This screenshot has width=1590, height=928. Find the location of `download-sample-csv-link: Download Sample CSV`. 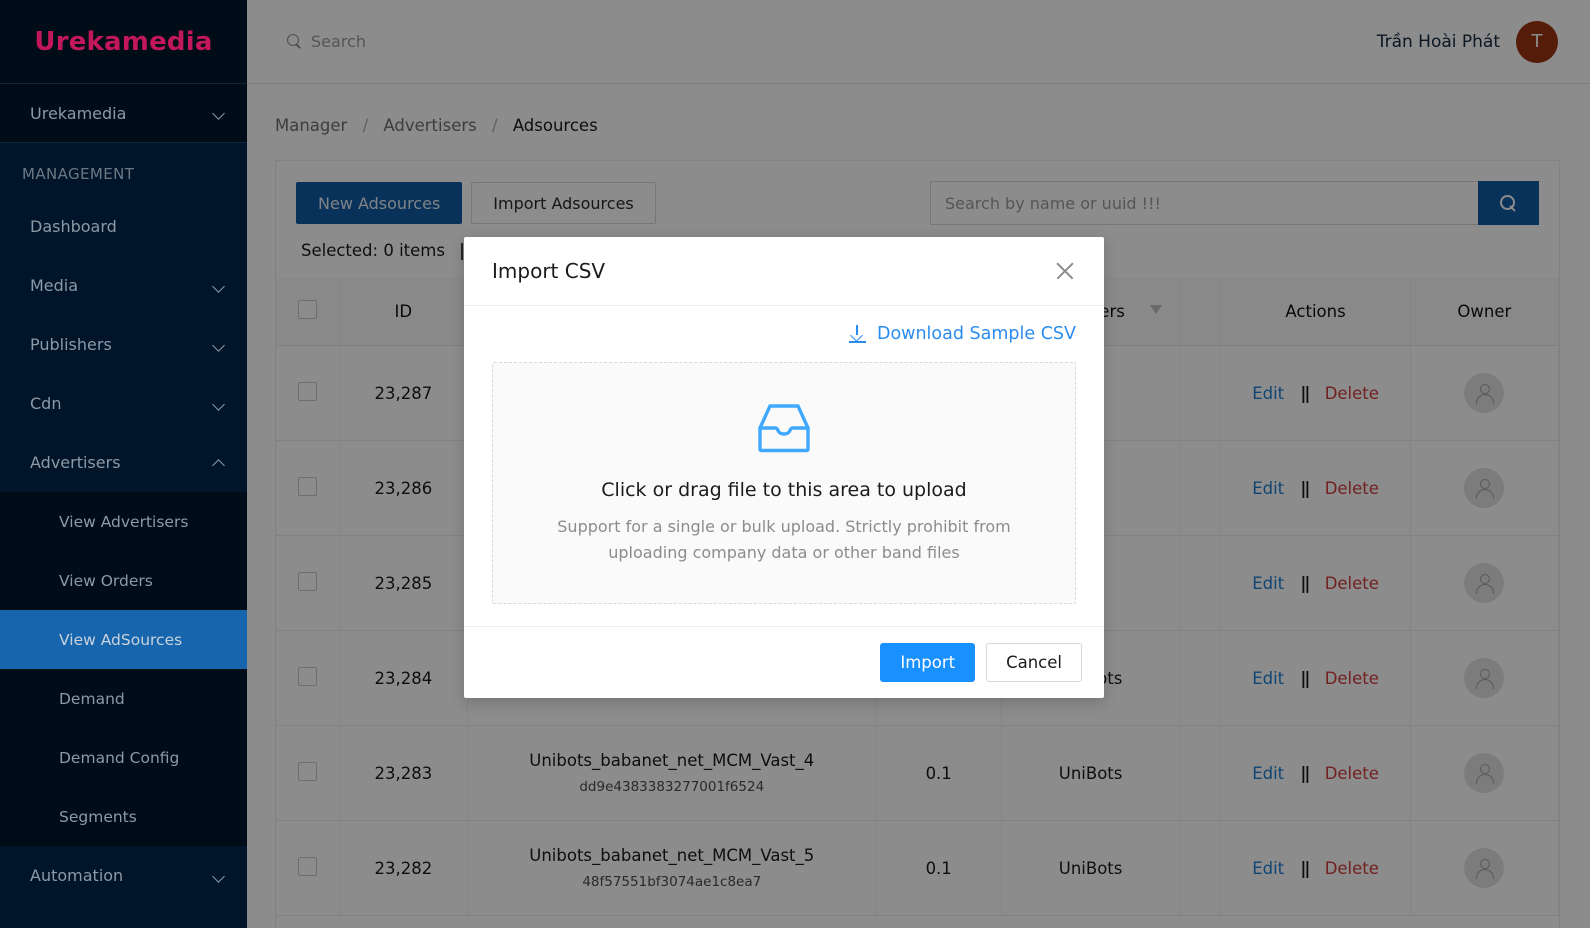

download-sample-csv-link: Download Sample CSV is located at coordinates (962, 334).